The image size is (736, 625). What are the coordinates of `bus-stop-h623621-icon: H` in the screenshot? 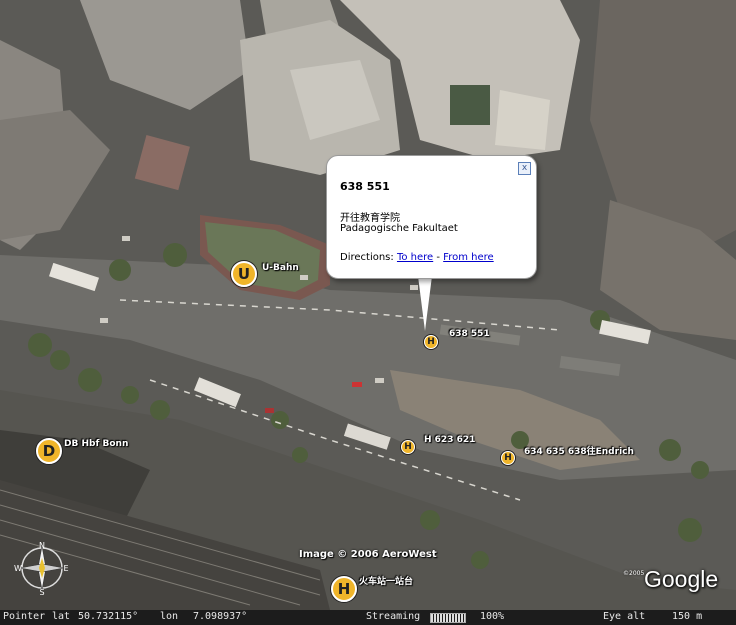 It's located at (408, 447).